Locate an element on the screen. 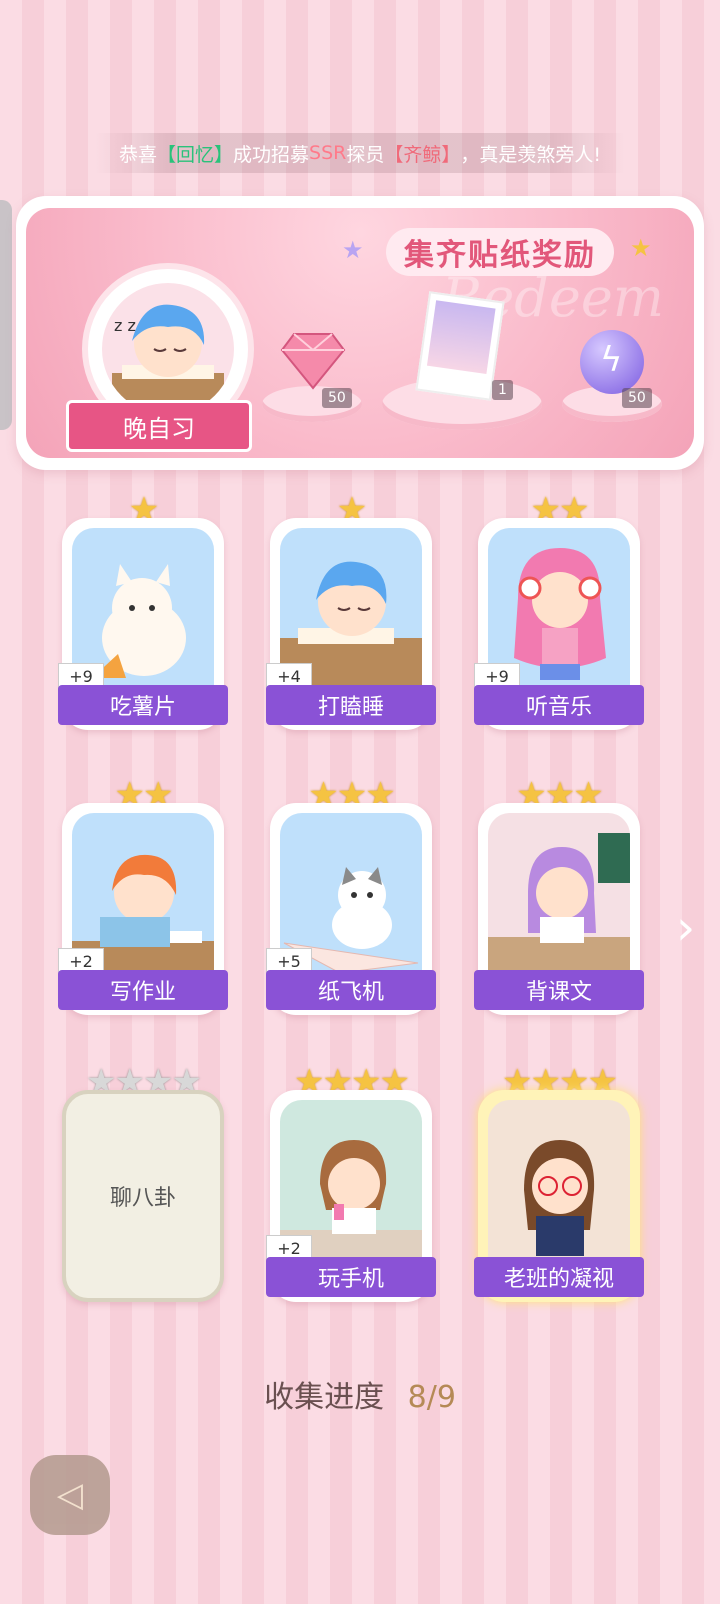  sticker-card: ★★ +9 听音乐 is located at coordinates (559, 610).